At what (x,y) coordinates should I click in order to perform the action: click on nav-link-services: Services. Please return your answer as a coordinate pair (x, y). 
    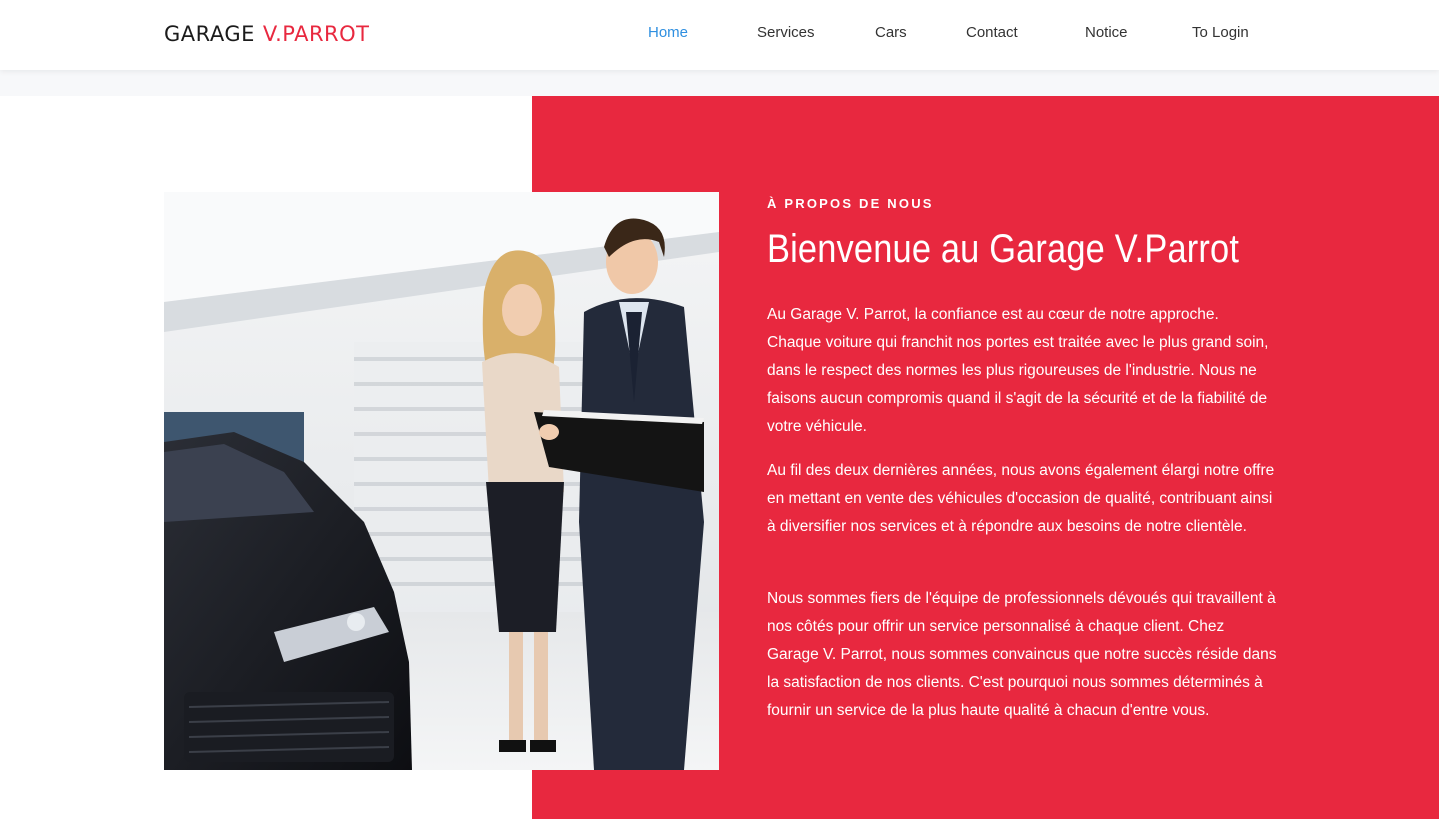
    Looking at the image, I should click on (786, 32).